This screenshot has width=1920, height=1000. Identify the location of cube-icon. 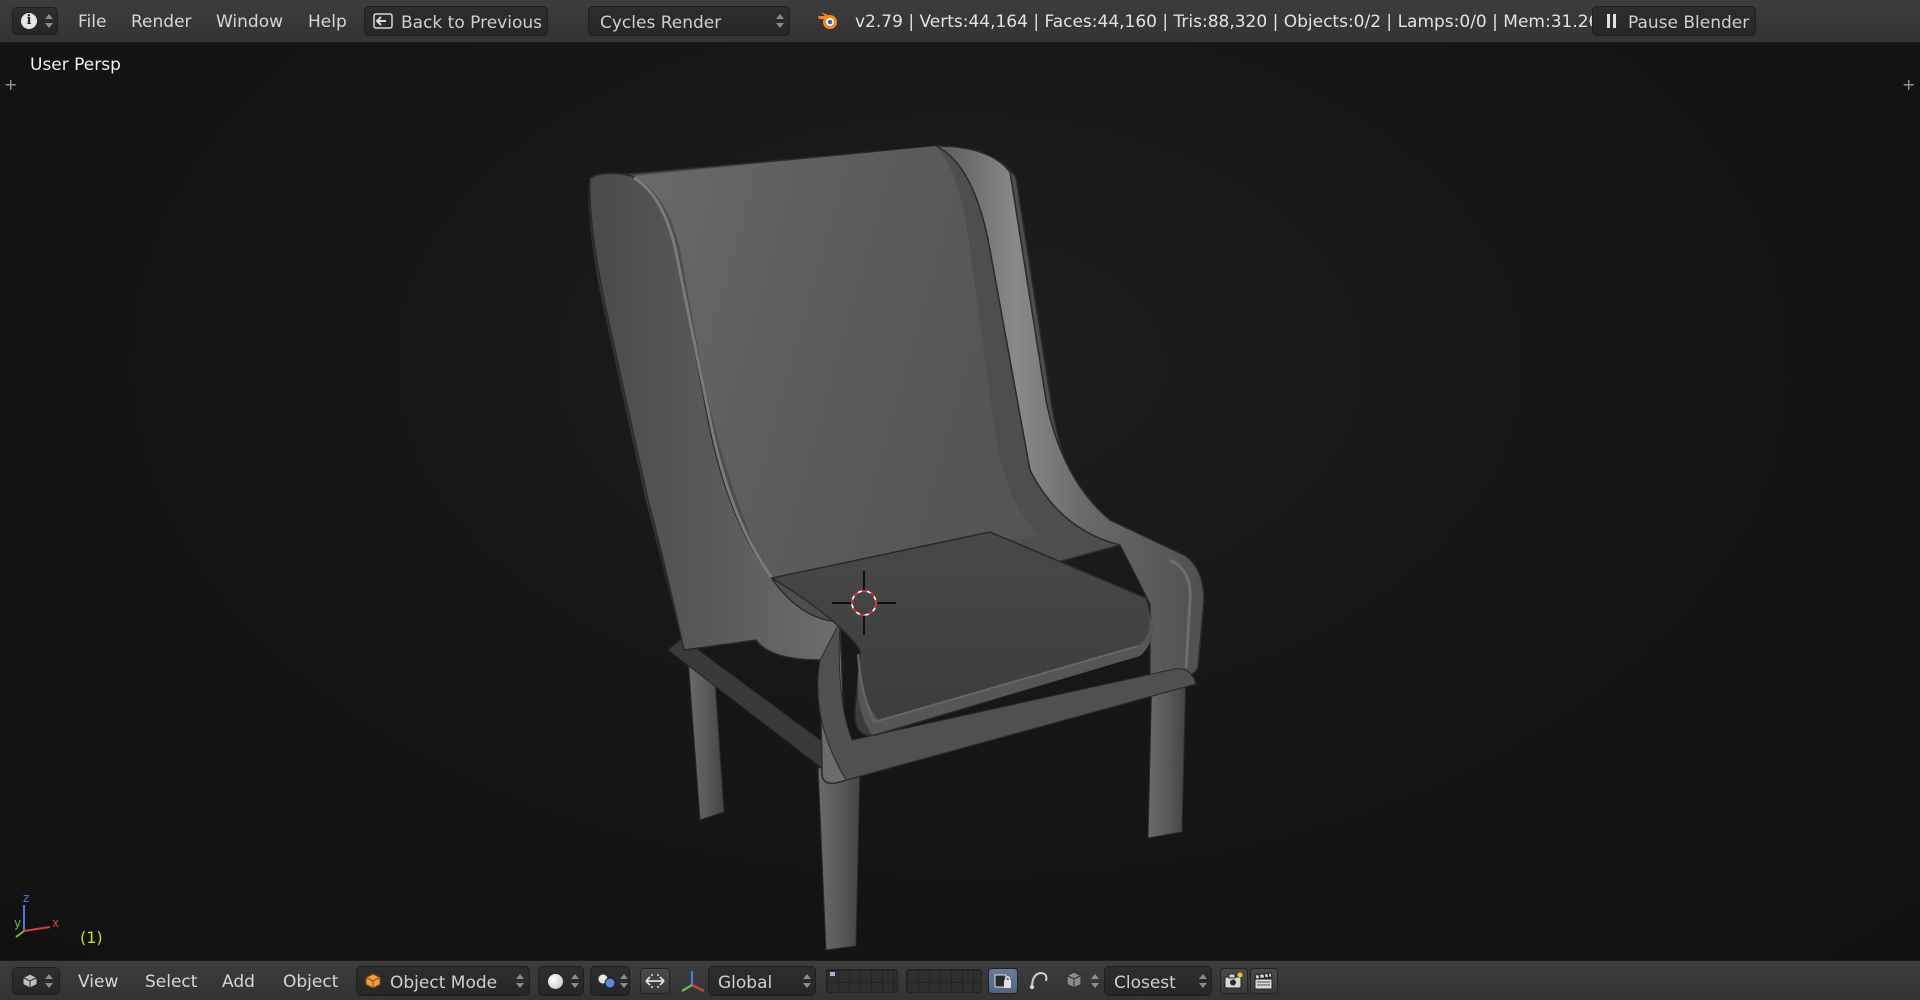
(30, 981).